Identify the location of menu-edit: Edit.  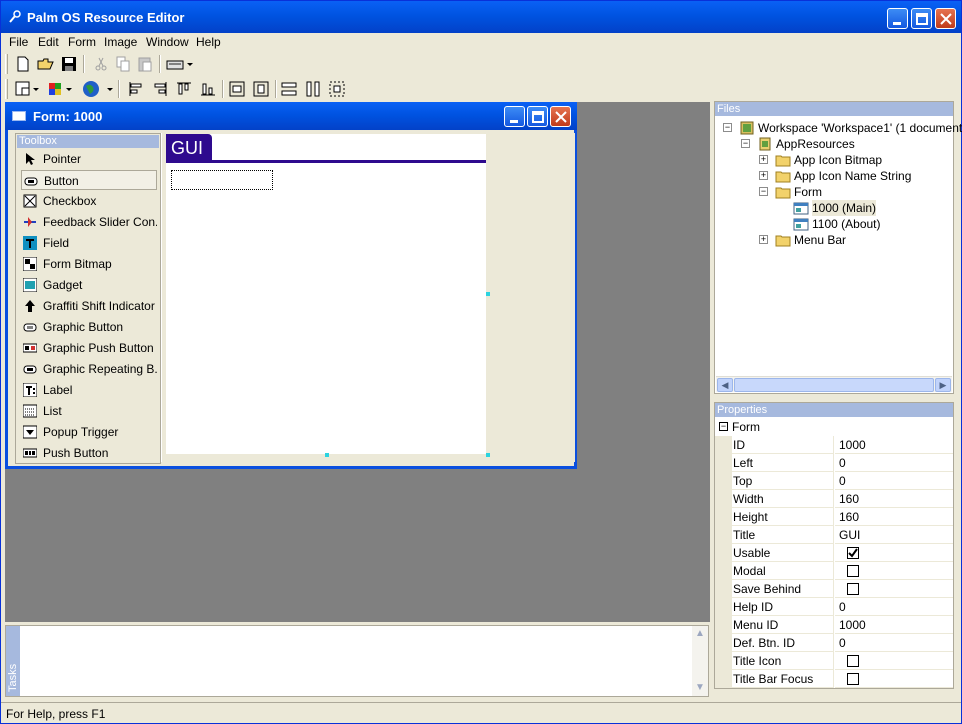
(48, 42).